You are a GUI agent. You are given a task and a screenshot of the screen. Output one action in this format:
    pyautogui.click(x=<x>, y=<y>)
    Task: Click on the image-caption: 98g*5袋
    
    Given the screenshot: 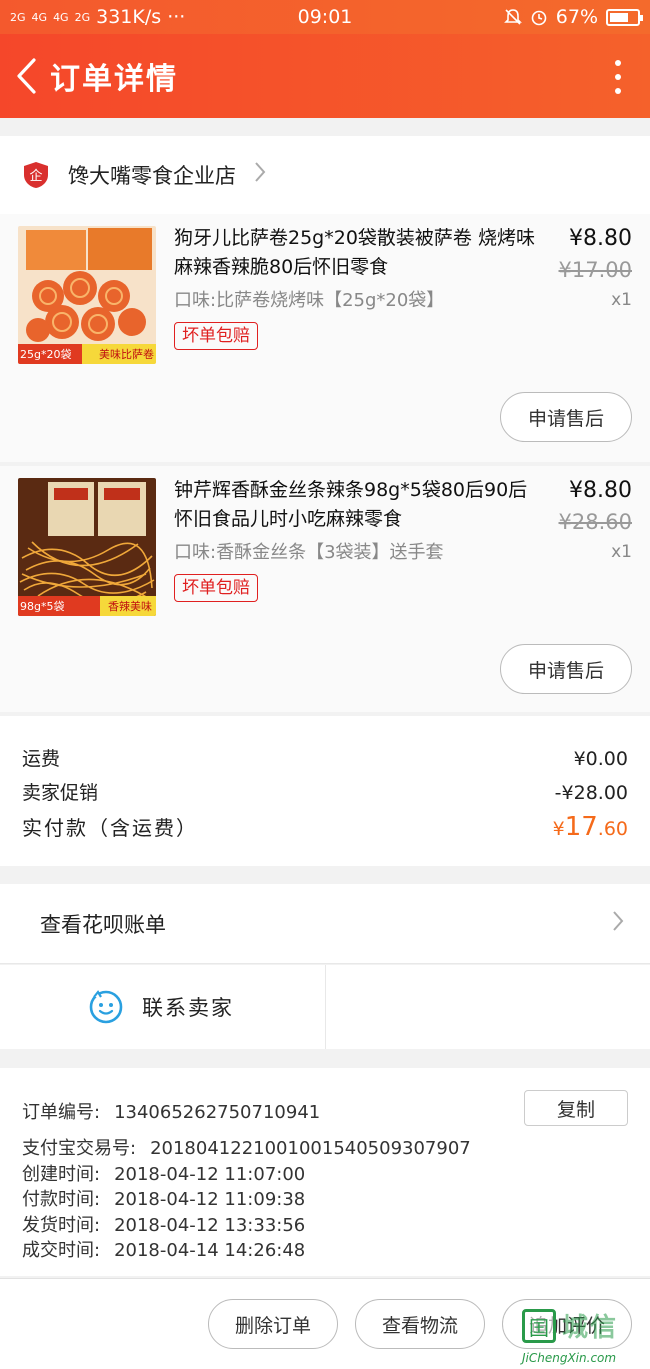 What is the action you would take?
    pyautogui.click(x=42, y=606)
    